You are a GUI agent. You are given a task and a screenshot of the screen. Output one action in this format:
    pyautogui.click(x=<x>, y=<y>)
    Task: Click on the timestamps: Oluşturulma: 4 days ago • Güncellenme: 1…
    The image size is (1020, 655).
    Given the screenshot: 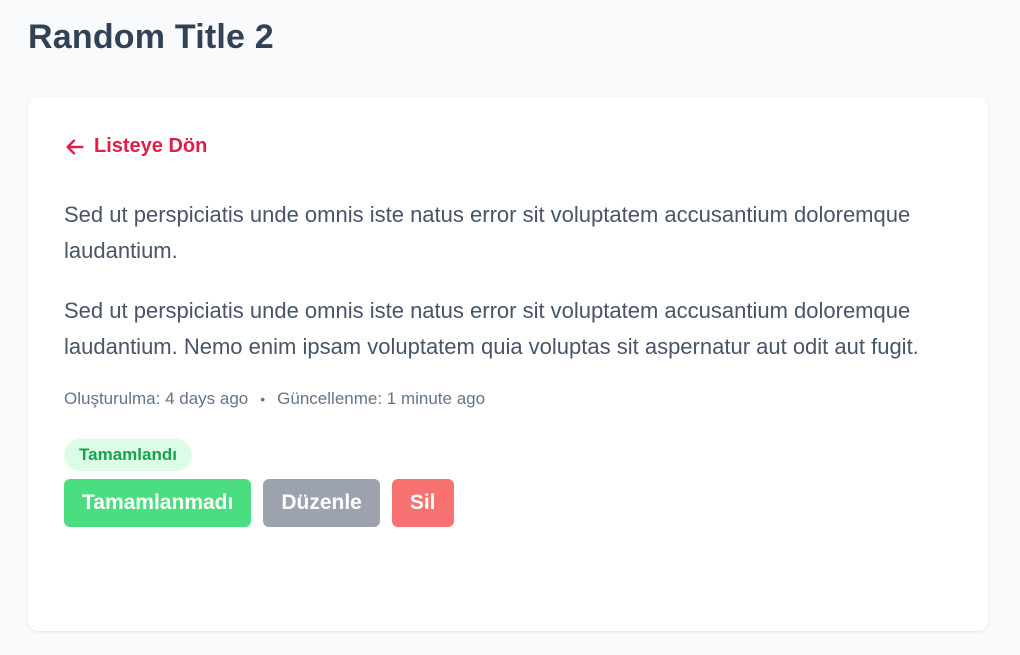 What is the action you would take?
    pyautogui.click(x=508, y=399)
    